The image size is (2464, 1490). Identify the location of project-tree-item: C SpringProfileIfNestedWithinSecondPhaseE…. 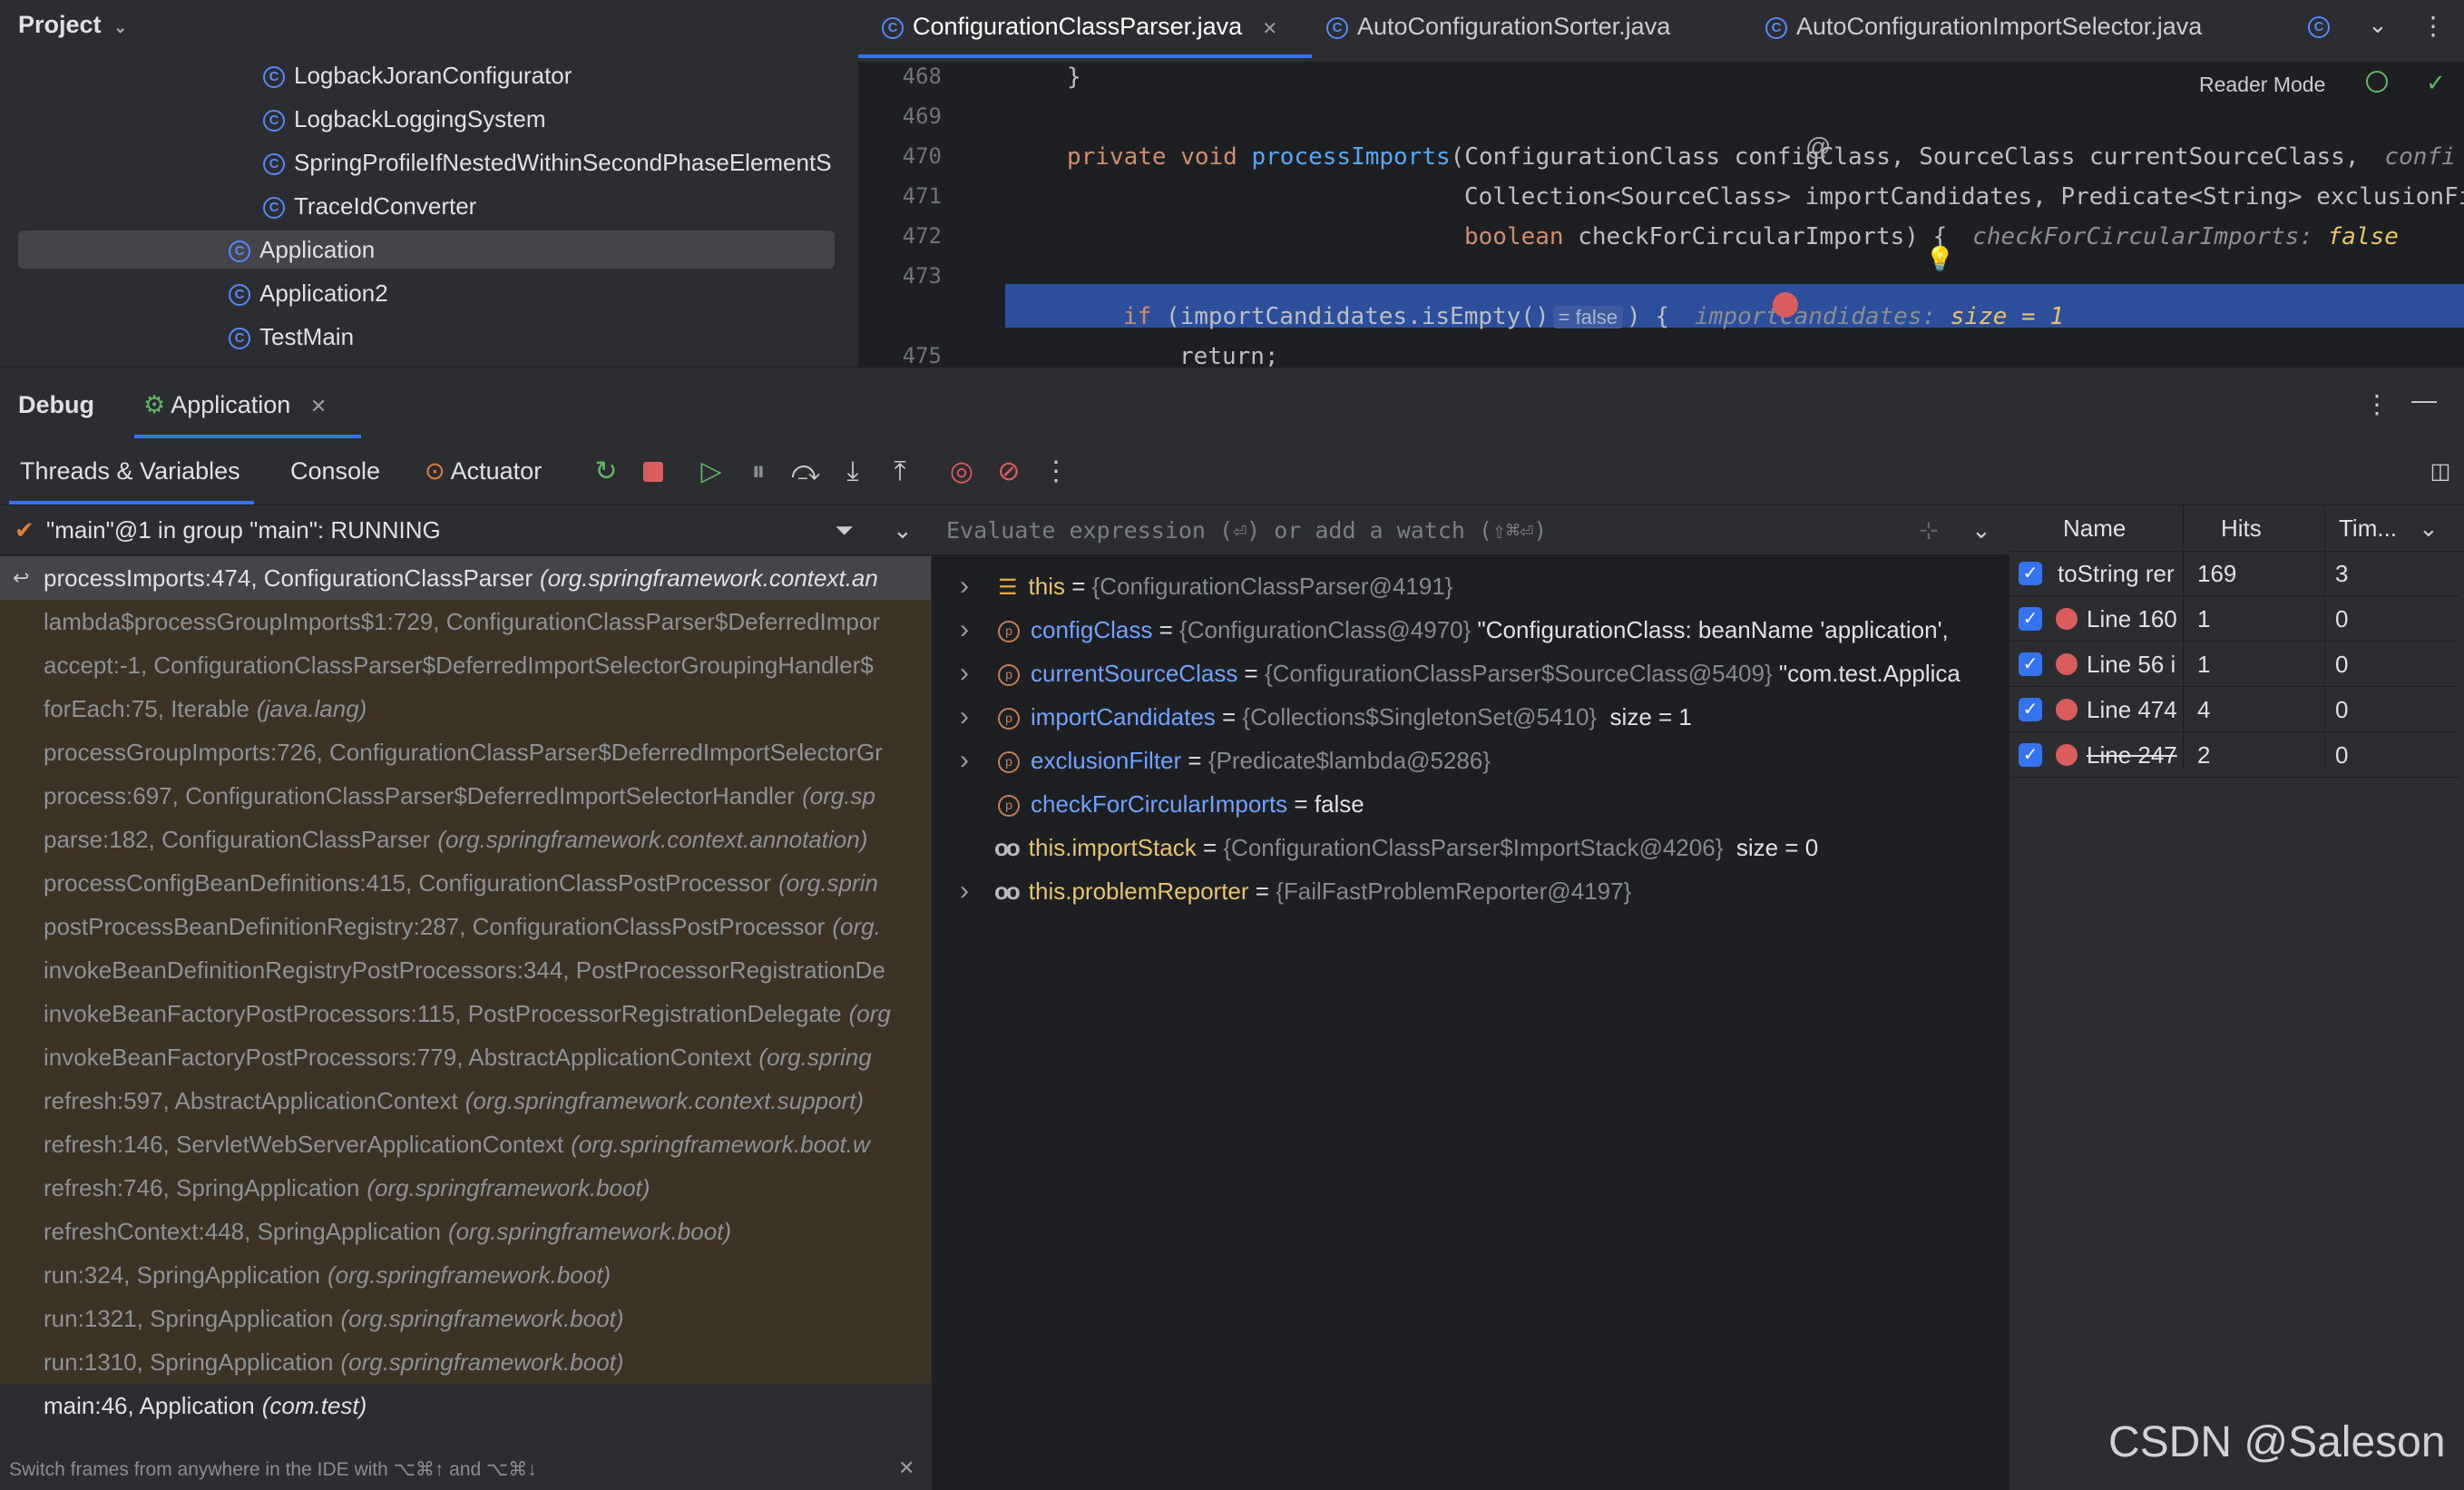
(429, 162).